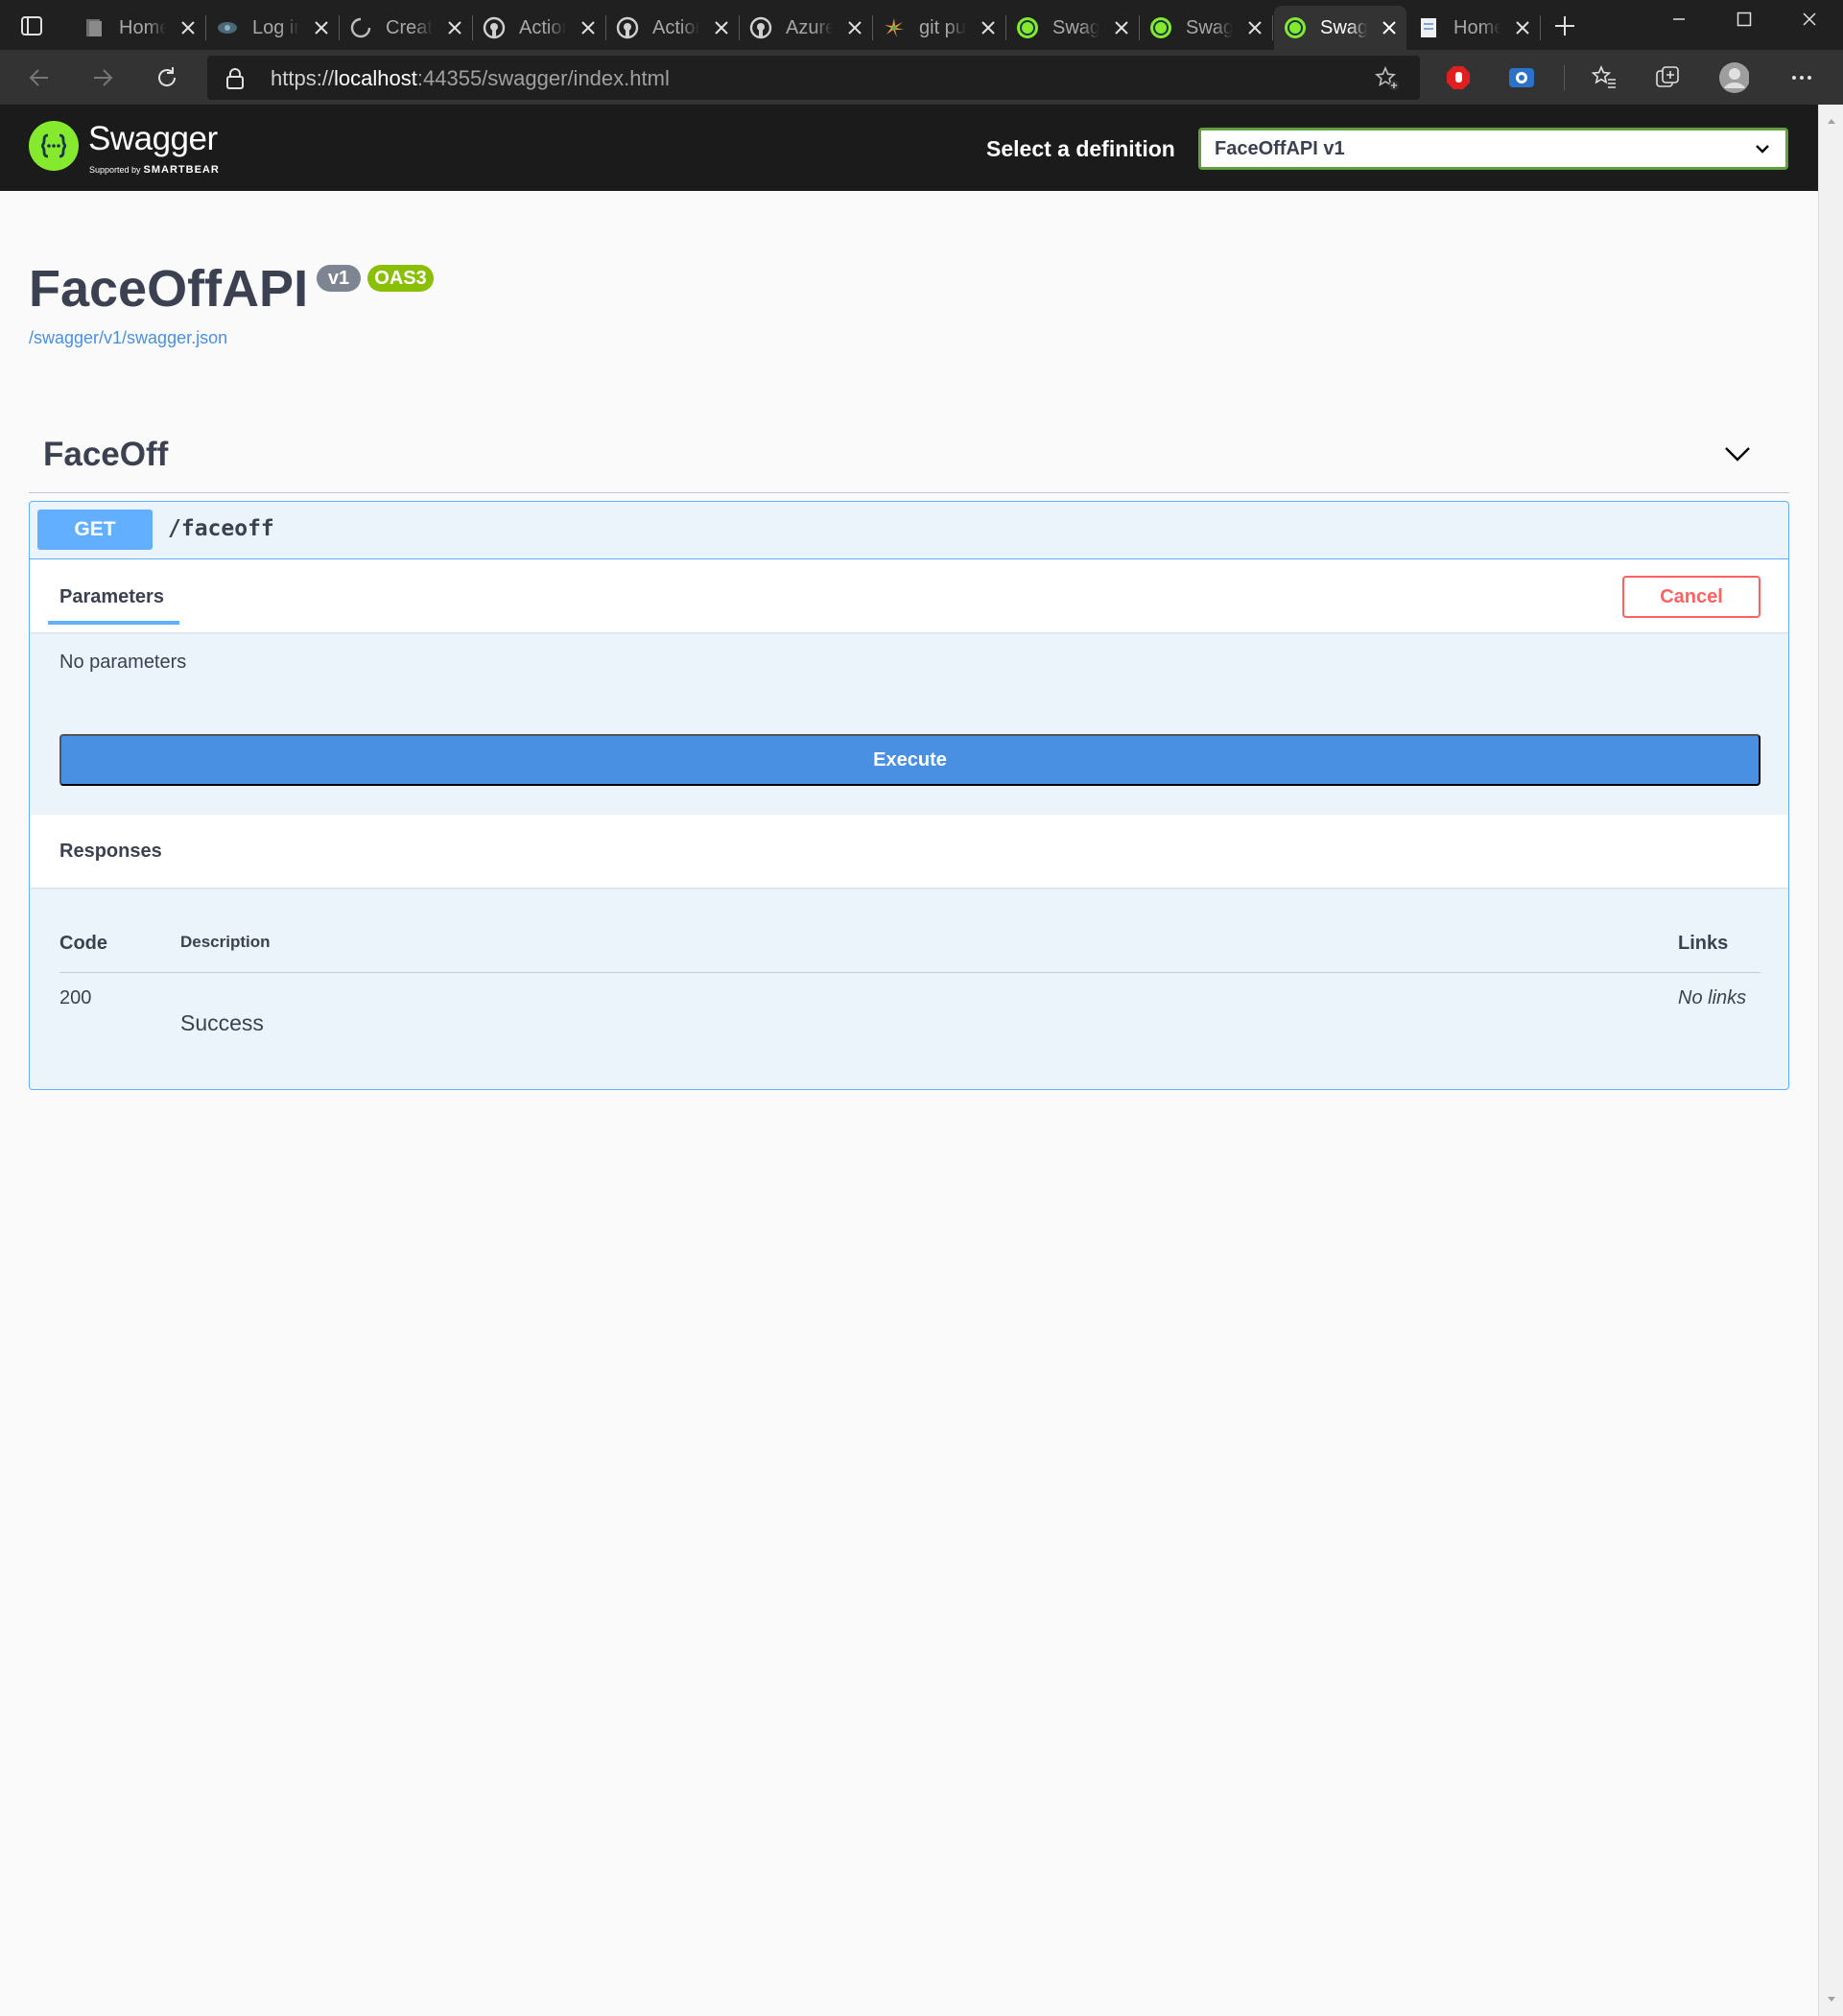 This screenshot has width=1843, height=2016. I want to click on favorites-icon, so click(1604, 77).